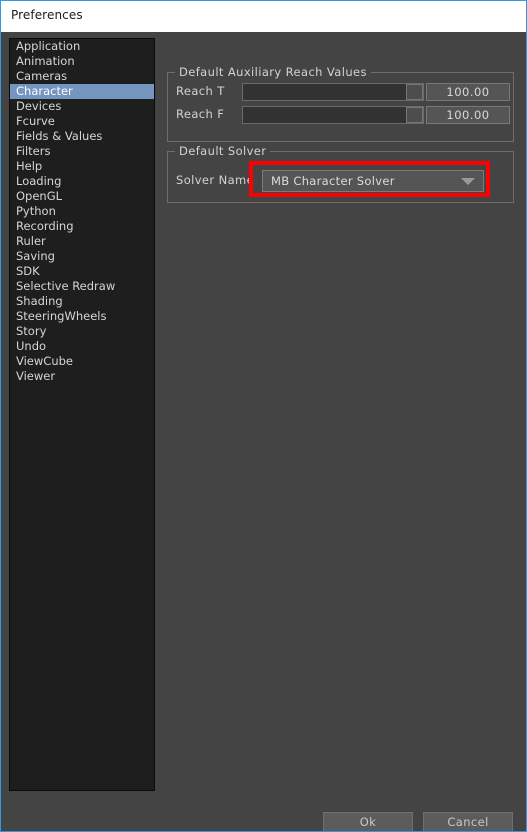 The width and height of the screenshot is (527, 832). I want to click on window-titlebar: Preferences, so click(263, 16).